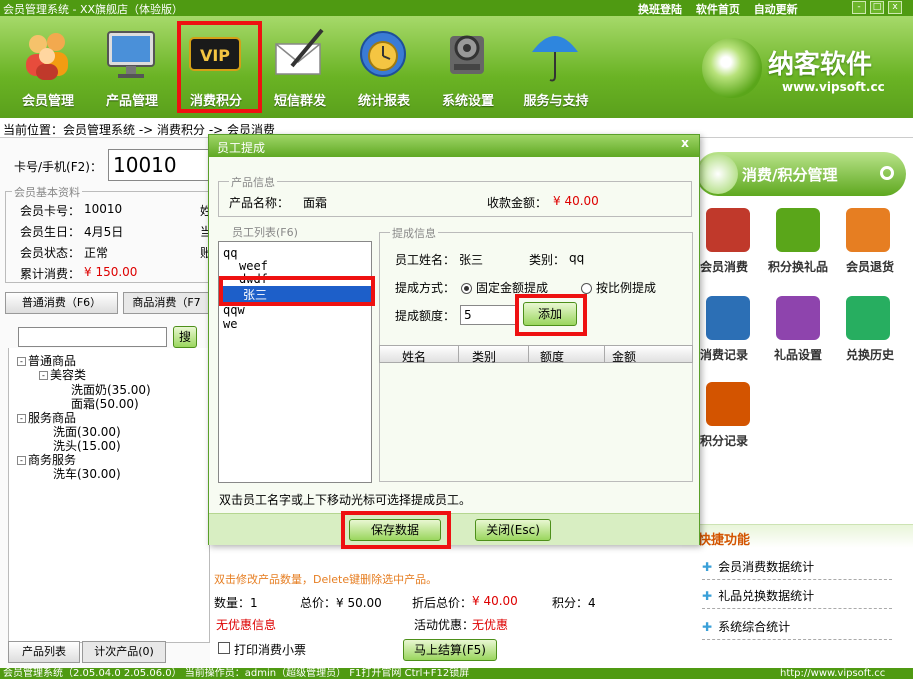 This screenshot has height=679, width=913. Describe the element at coordinates (224, 648) in the screenshot. I see `print-receipt-checkbox` at that location.